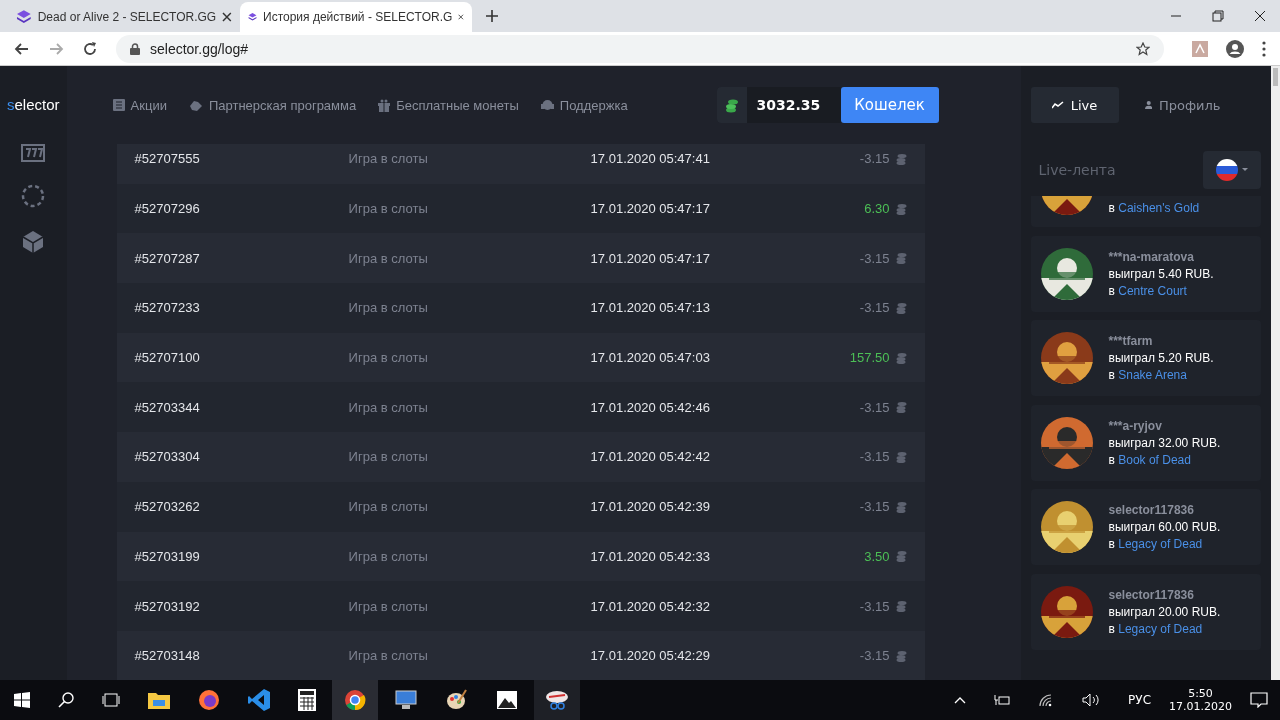 This screenshot has width=1280, height=720. Describe the element at coordinates (1159, 208) in the screenshot. I see `game-link: Caishen's Gold` at that location.